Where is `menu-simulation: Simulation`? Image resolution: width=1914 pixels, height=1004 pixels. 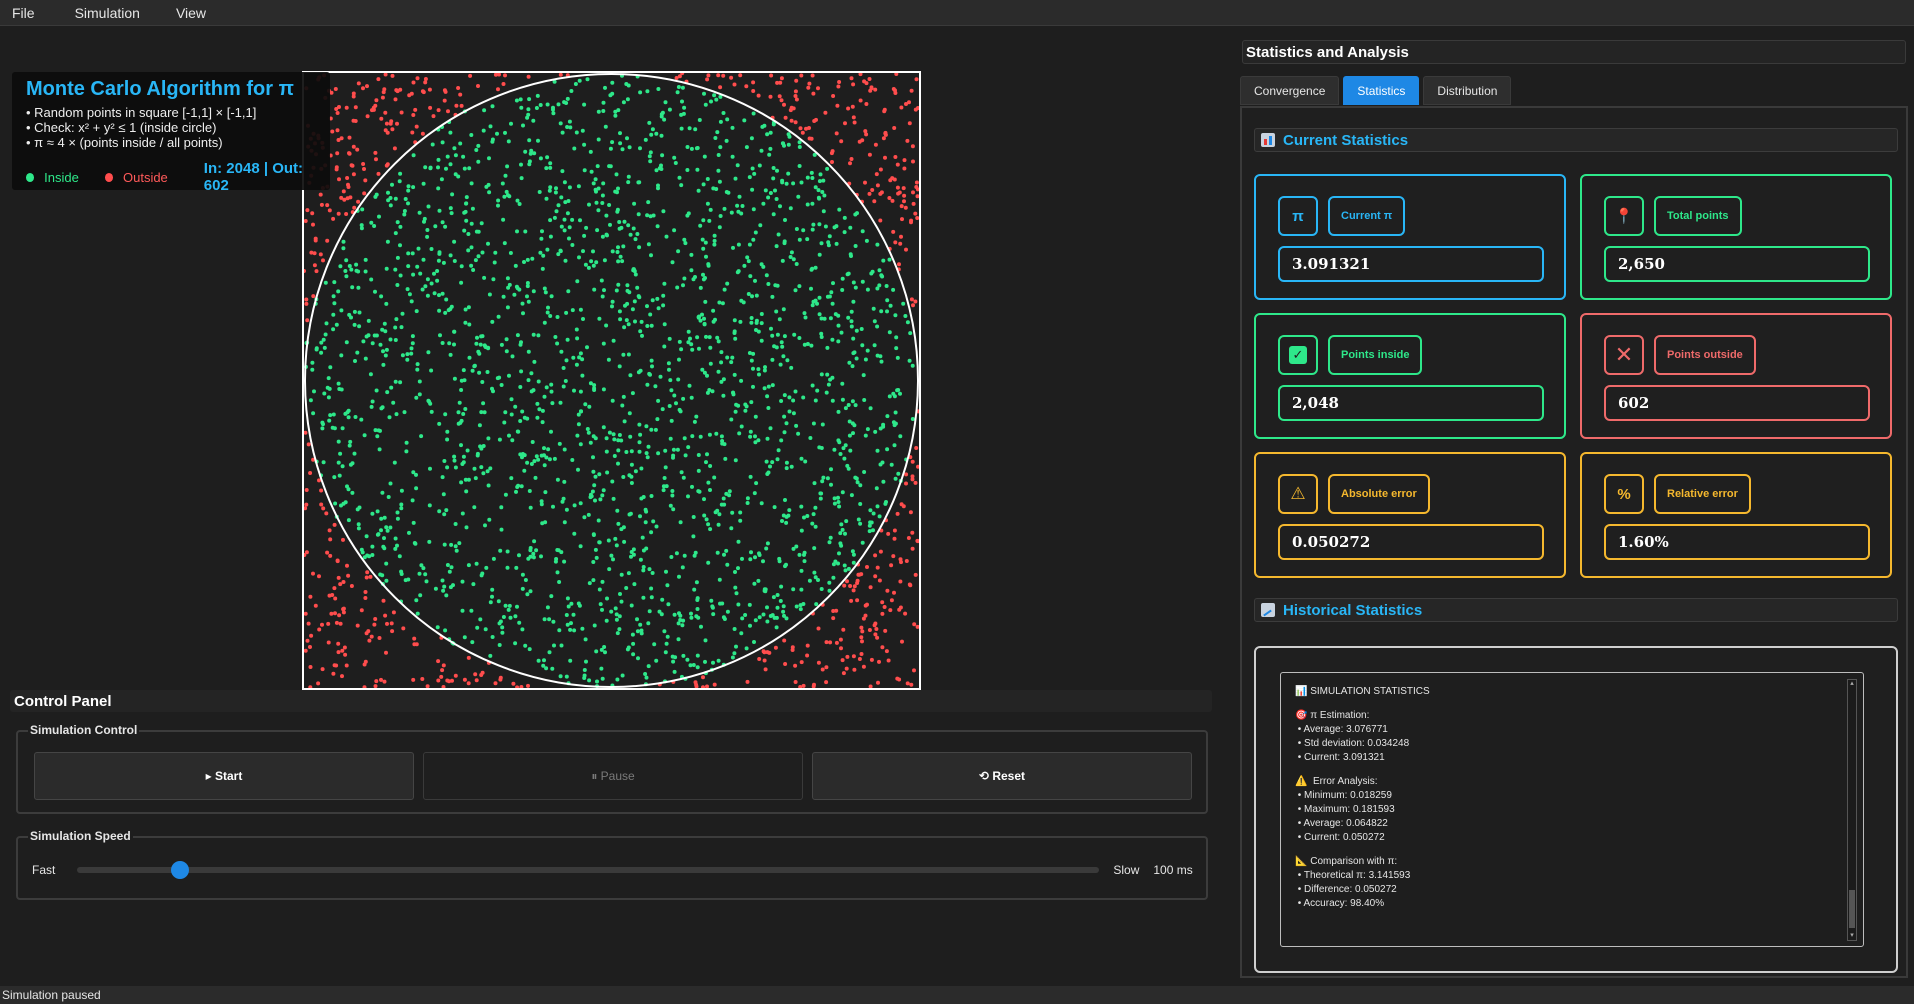
menu-simulation: Simulation is located at coordinates (107, 13).